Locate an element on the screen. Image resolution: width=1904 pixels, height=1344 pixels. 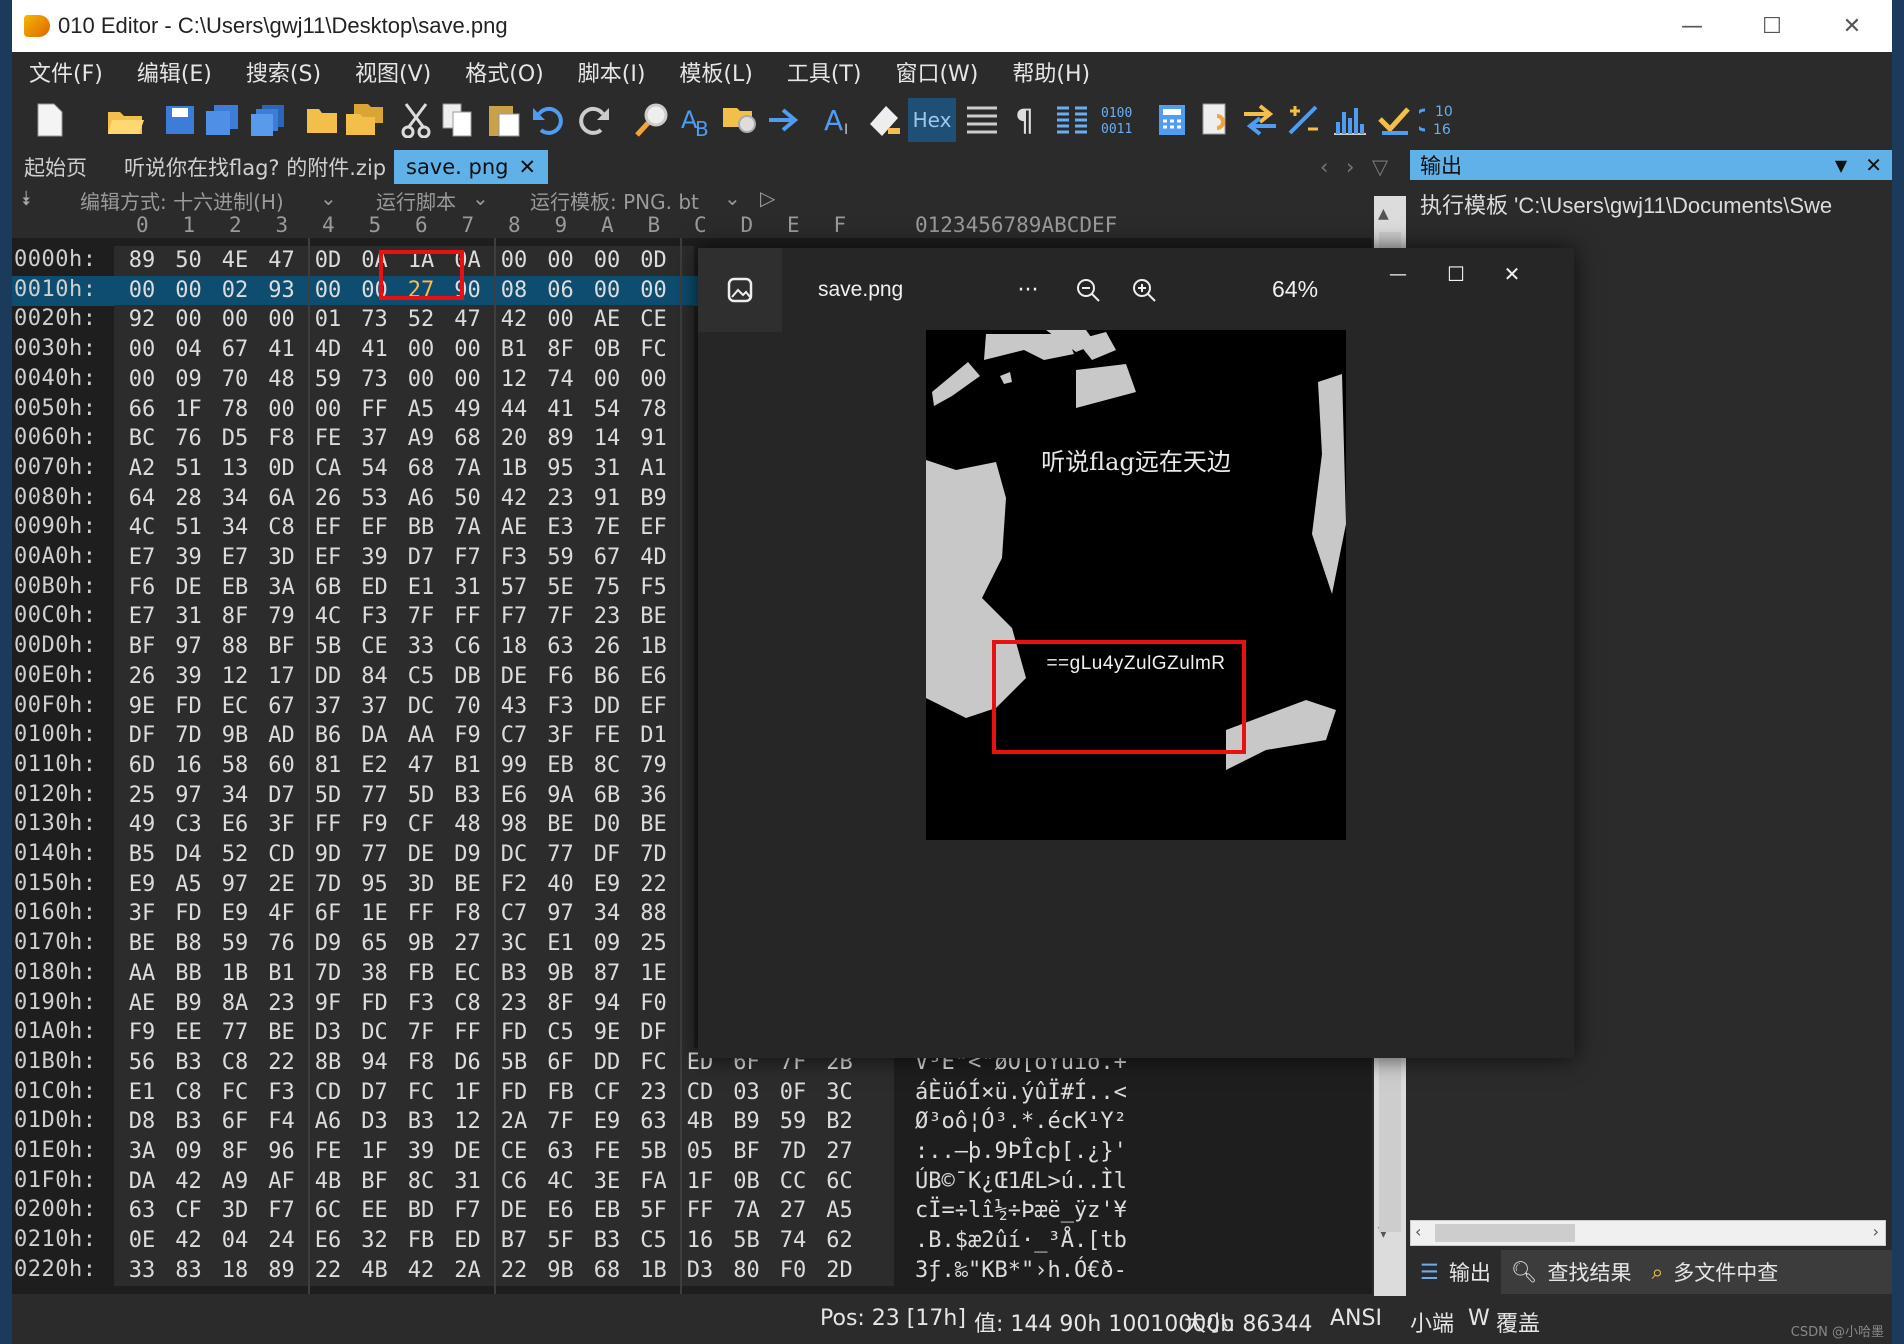
ascii-text: cÏ=÷lî½÷Þæë_ÿz'¥ is located at coordinates (1021, 1210).